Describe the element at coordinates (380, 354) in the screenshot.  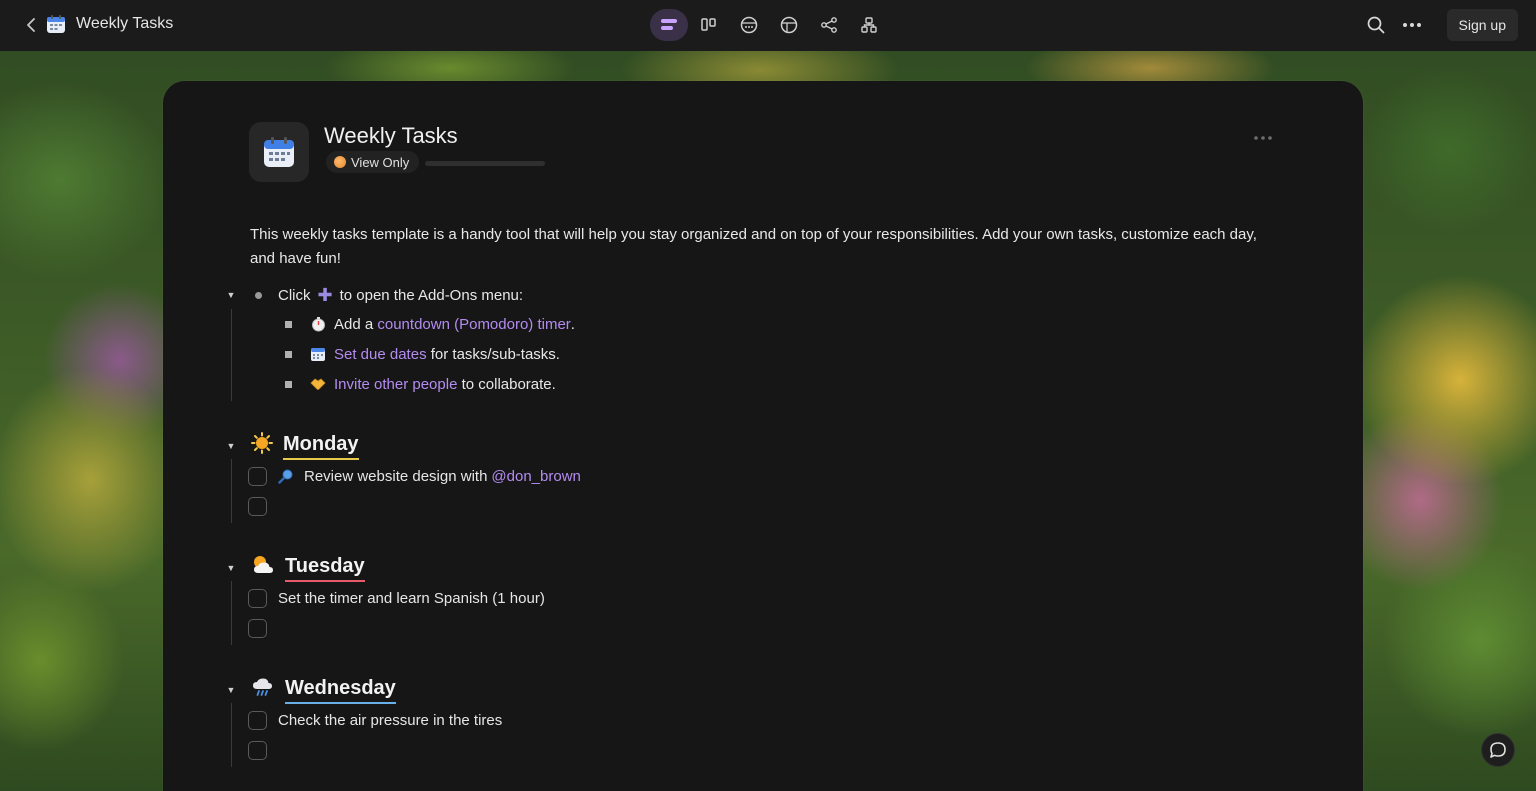
I see `set-due-dates-link: Set due dates` at that location.